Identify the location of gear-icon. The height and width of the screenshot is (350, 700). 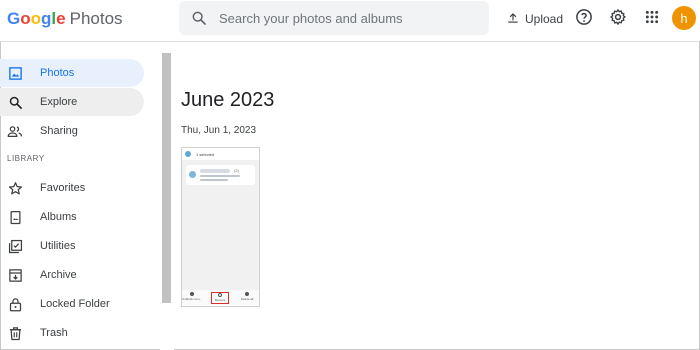
(618, 19).